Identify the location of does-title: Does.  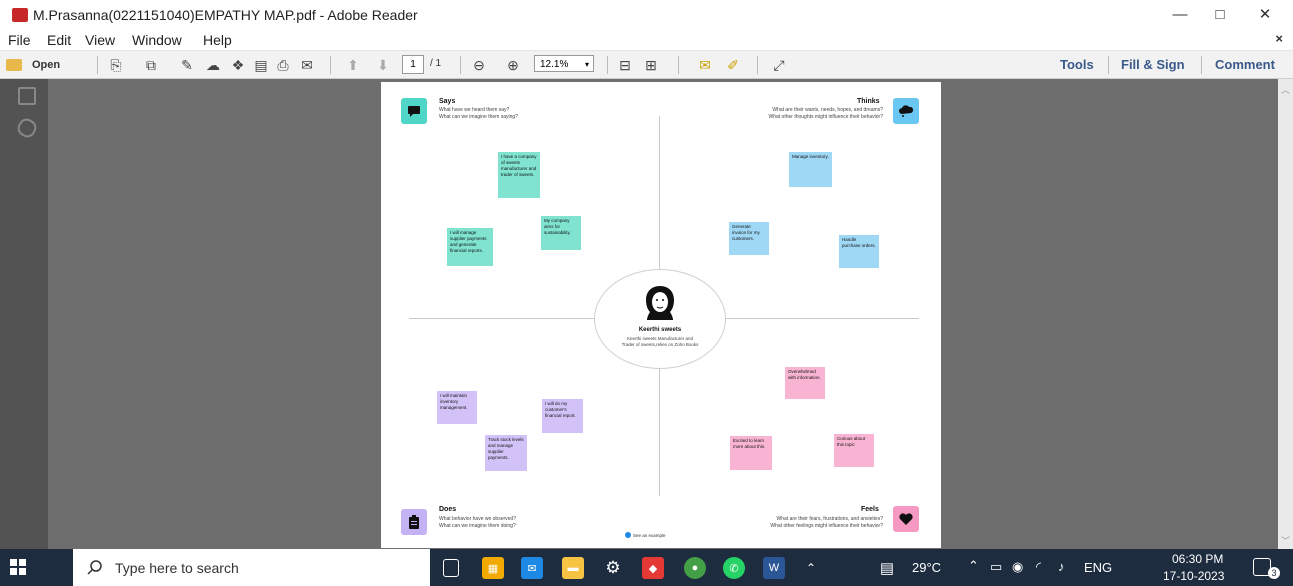
(448, 509).